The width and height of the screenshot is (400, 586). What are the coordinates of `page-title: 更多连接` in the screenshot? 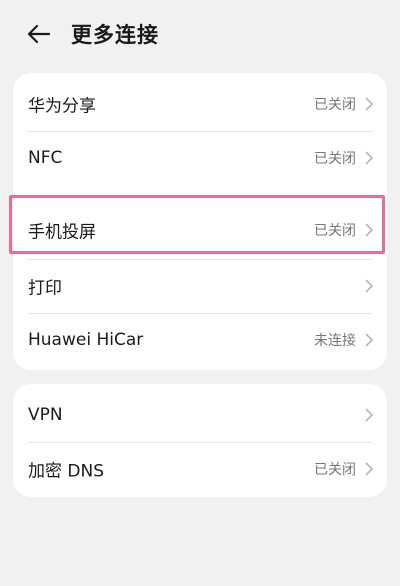 It's located at (115, 35).